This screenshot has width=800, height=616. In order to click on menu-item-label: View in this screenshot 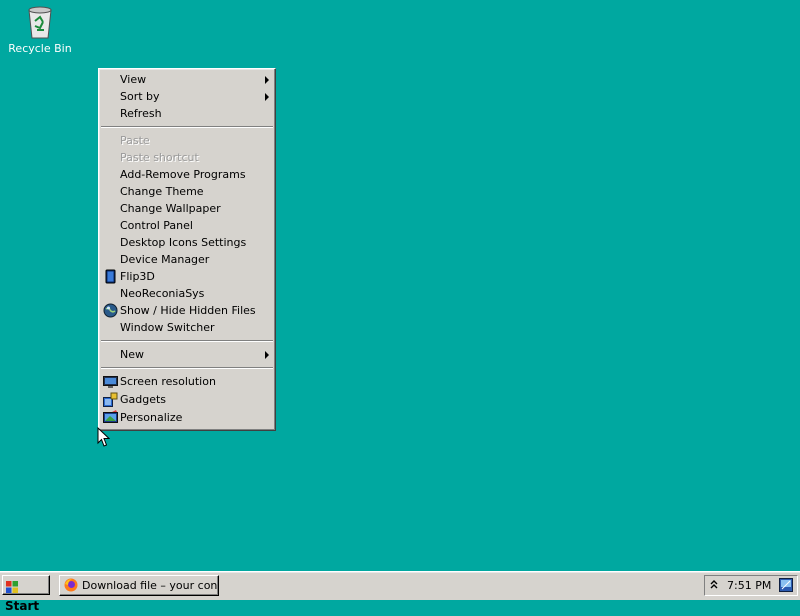, I will do `click(133, 79)`.